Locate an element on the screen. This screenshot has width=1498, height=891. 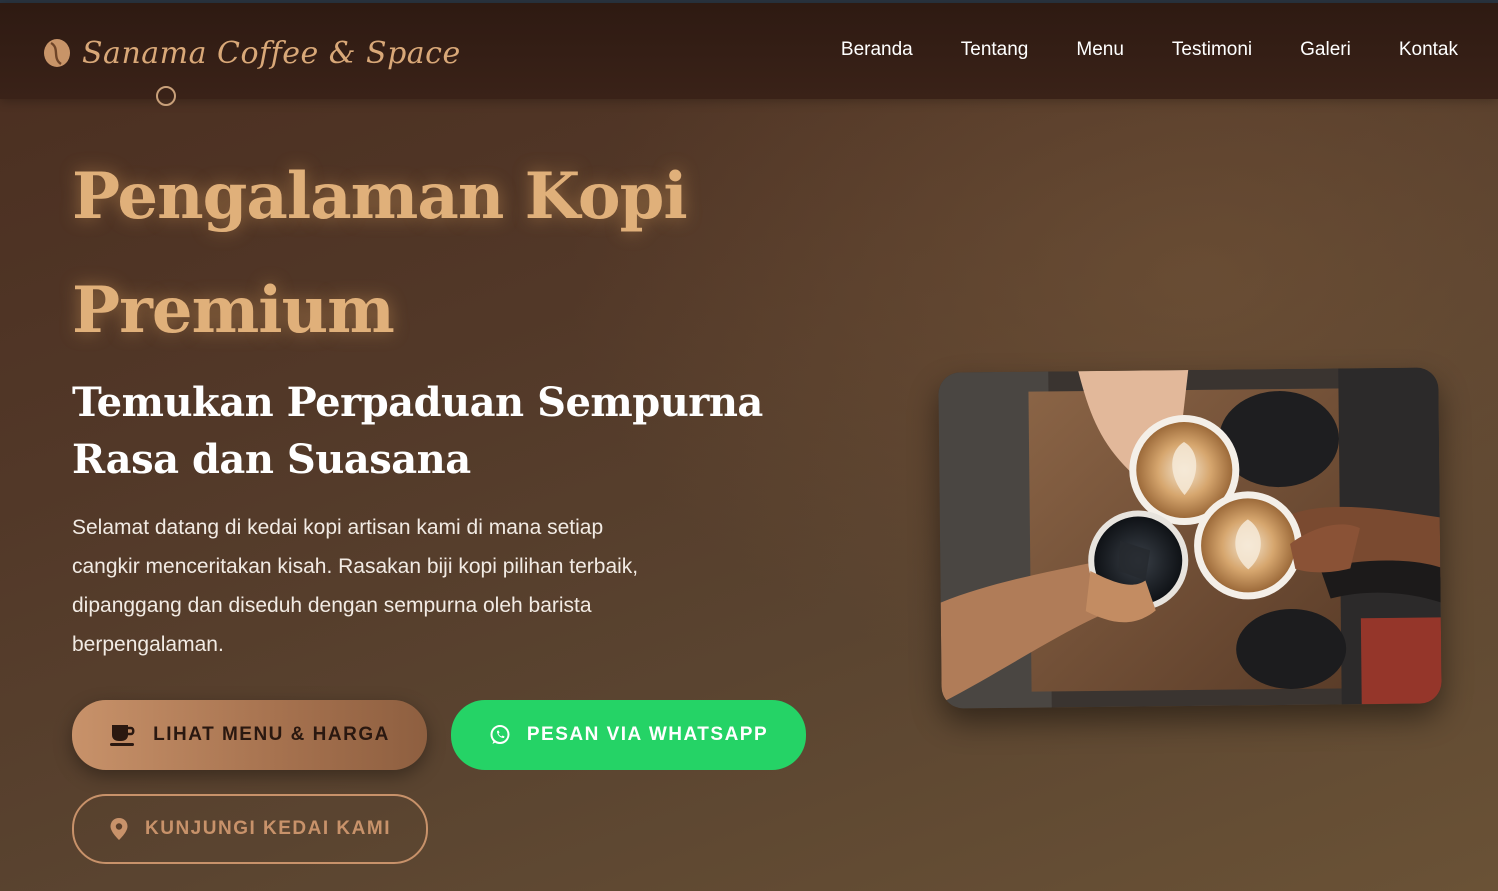
coffee-cup-icon is located at coordinates (123, 735).